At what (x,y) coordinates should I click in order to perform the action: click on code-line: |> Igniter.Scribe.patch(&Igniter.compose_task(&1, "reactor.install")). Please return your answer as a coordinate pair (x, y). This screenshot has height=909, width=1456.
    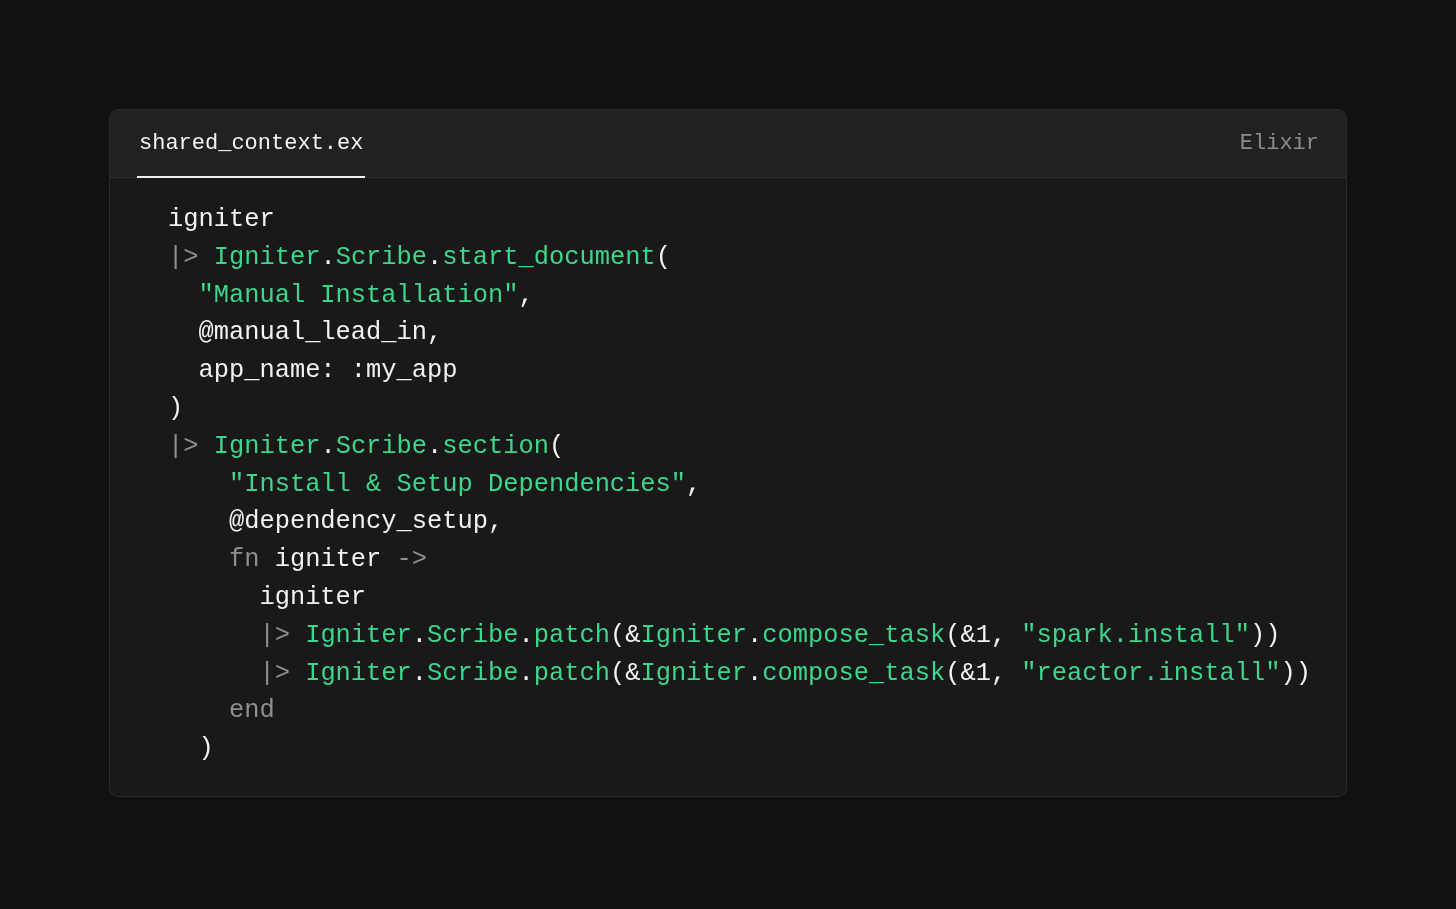
    Looking at the image, I should click on (784, 673).